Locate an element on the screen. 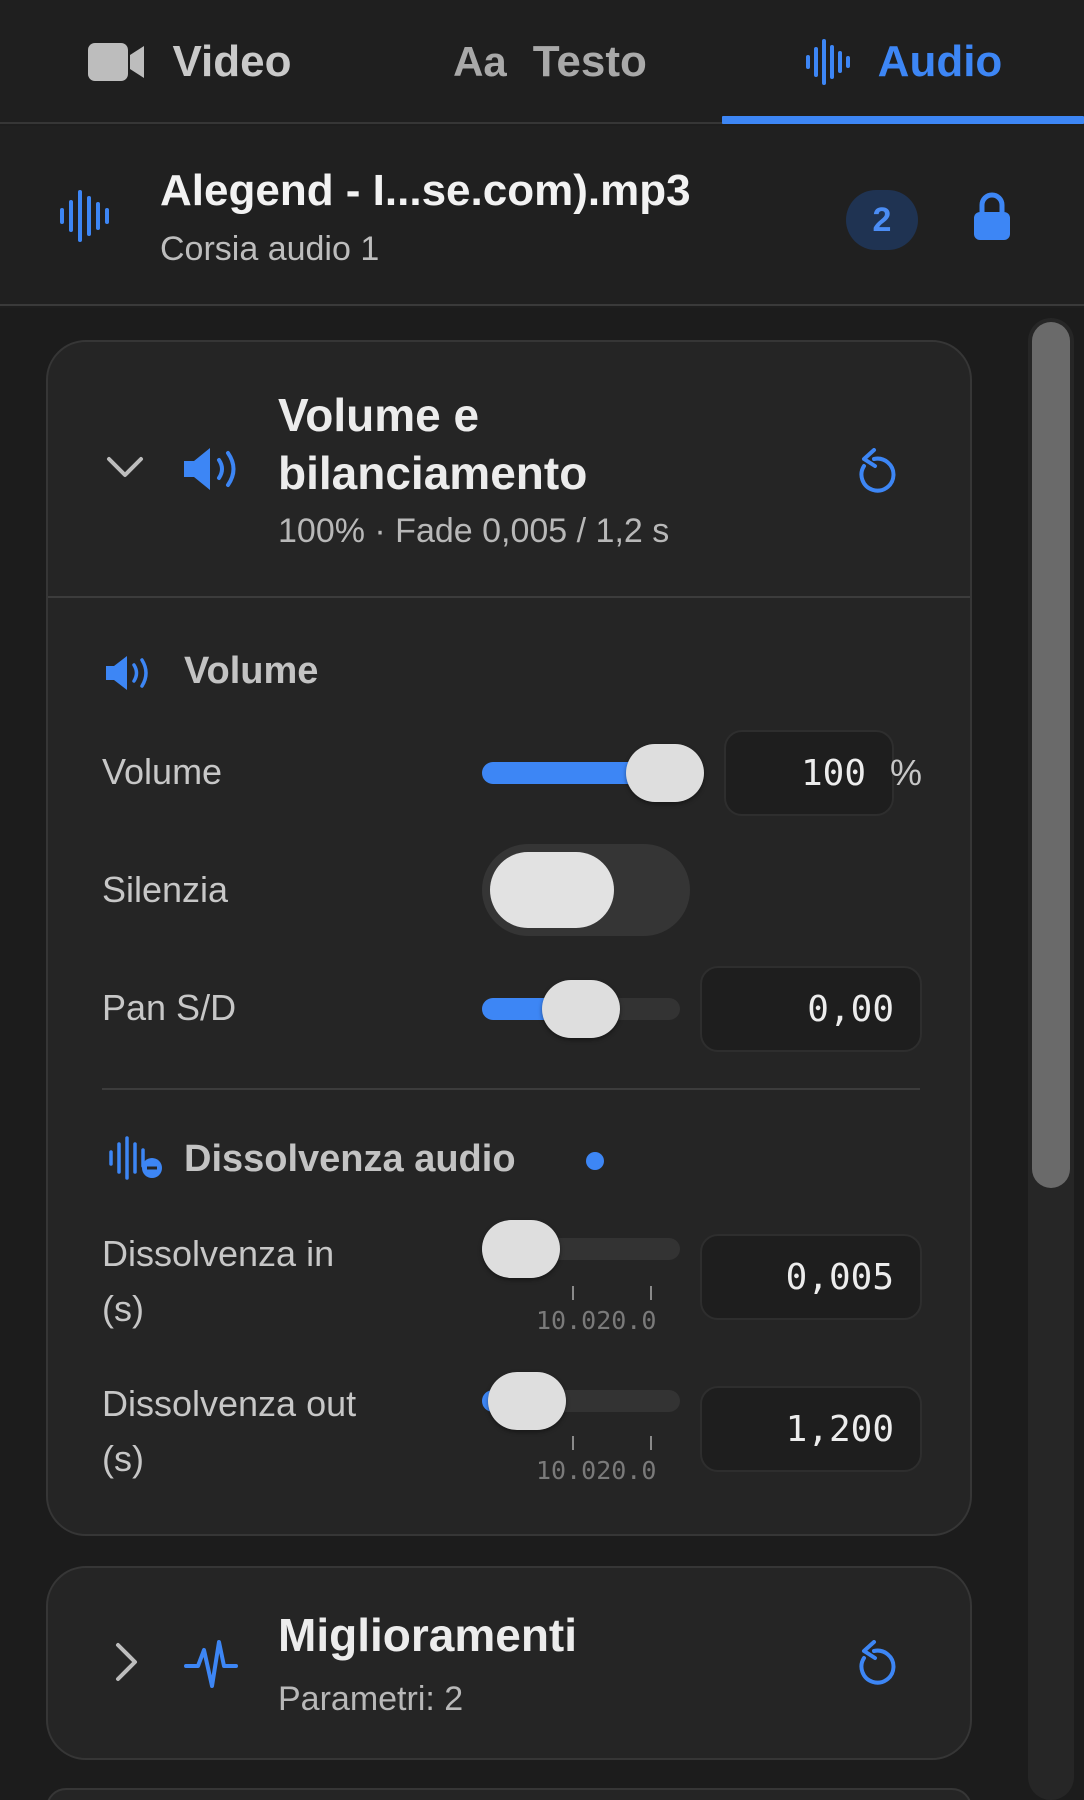  fade-waveform-icon is located at coordinates (135, 1158).